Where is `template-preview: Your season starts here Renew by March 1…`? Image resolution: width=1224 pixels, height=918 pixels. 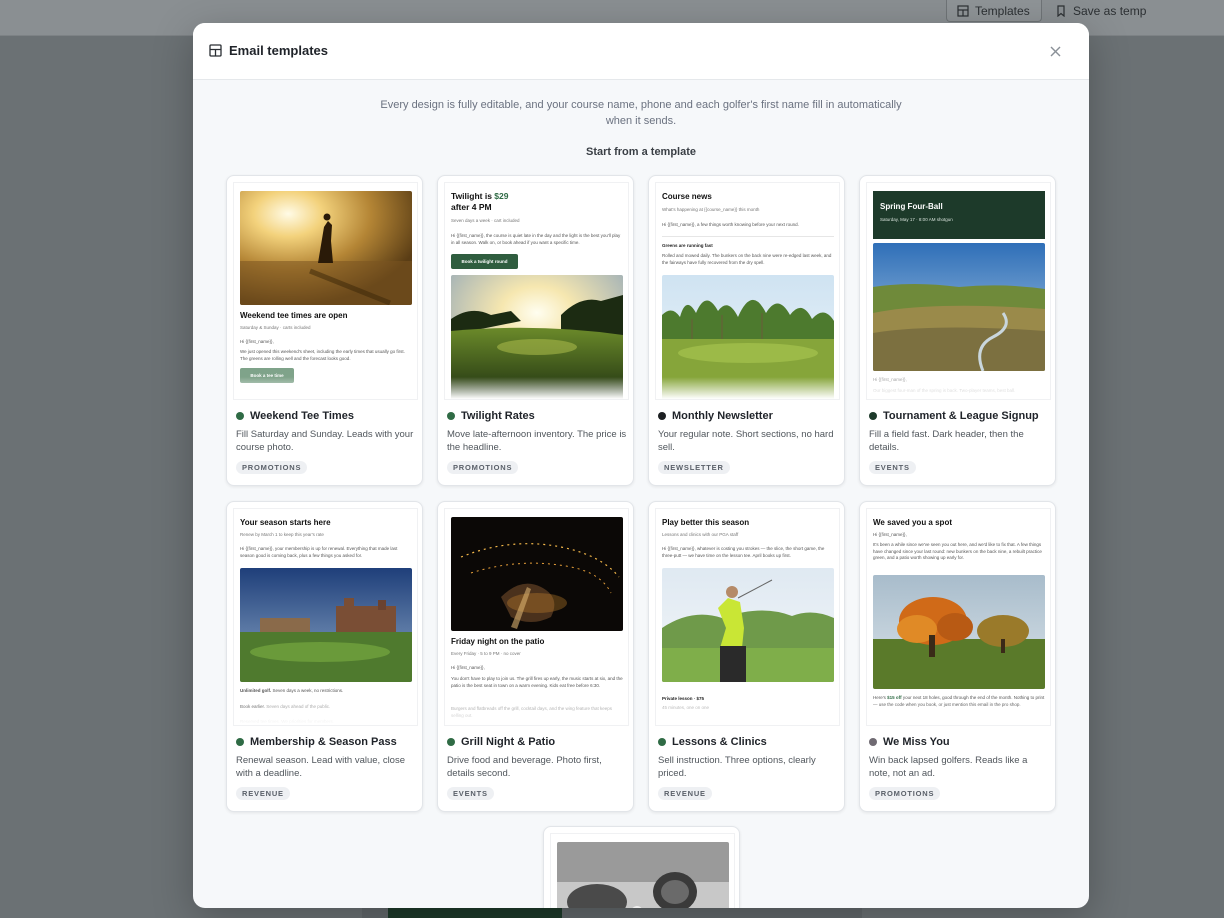 template-preview: Your season starts here Renew by March 1… is located at coordinates (325, 617).